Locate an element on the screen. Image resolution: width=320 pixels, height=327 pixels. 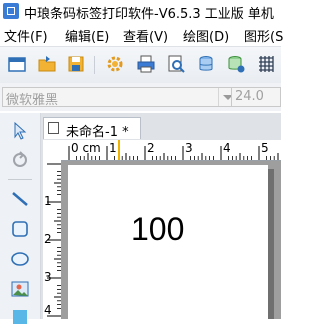
menu-bar: 文件(F) 编辑(E) 查看(V) 绘图(D) 图形(S is located at coordinates (141, 34).